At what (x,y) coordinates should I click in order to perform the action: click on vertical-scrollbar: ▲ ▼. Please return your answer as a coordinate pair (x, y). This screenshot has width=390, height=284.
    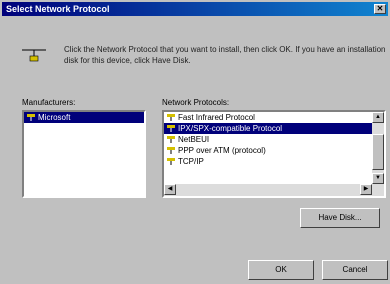
    Looking at the image, I should click on (378, 154).